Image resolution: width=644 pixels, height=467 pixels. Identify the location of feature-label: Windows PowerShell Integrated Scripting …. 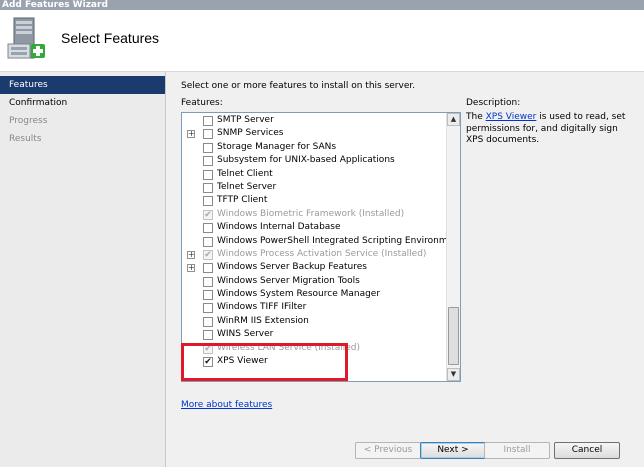
(331, 240).